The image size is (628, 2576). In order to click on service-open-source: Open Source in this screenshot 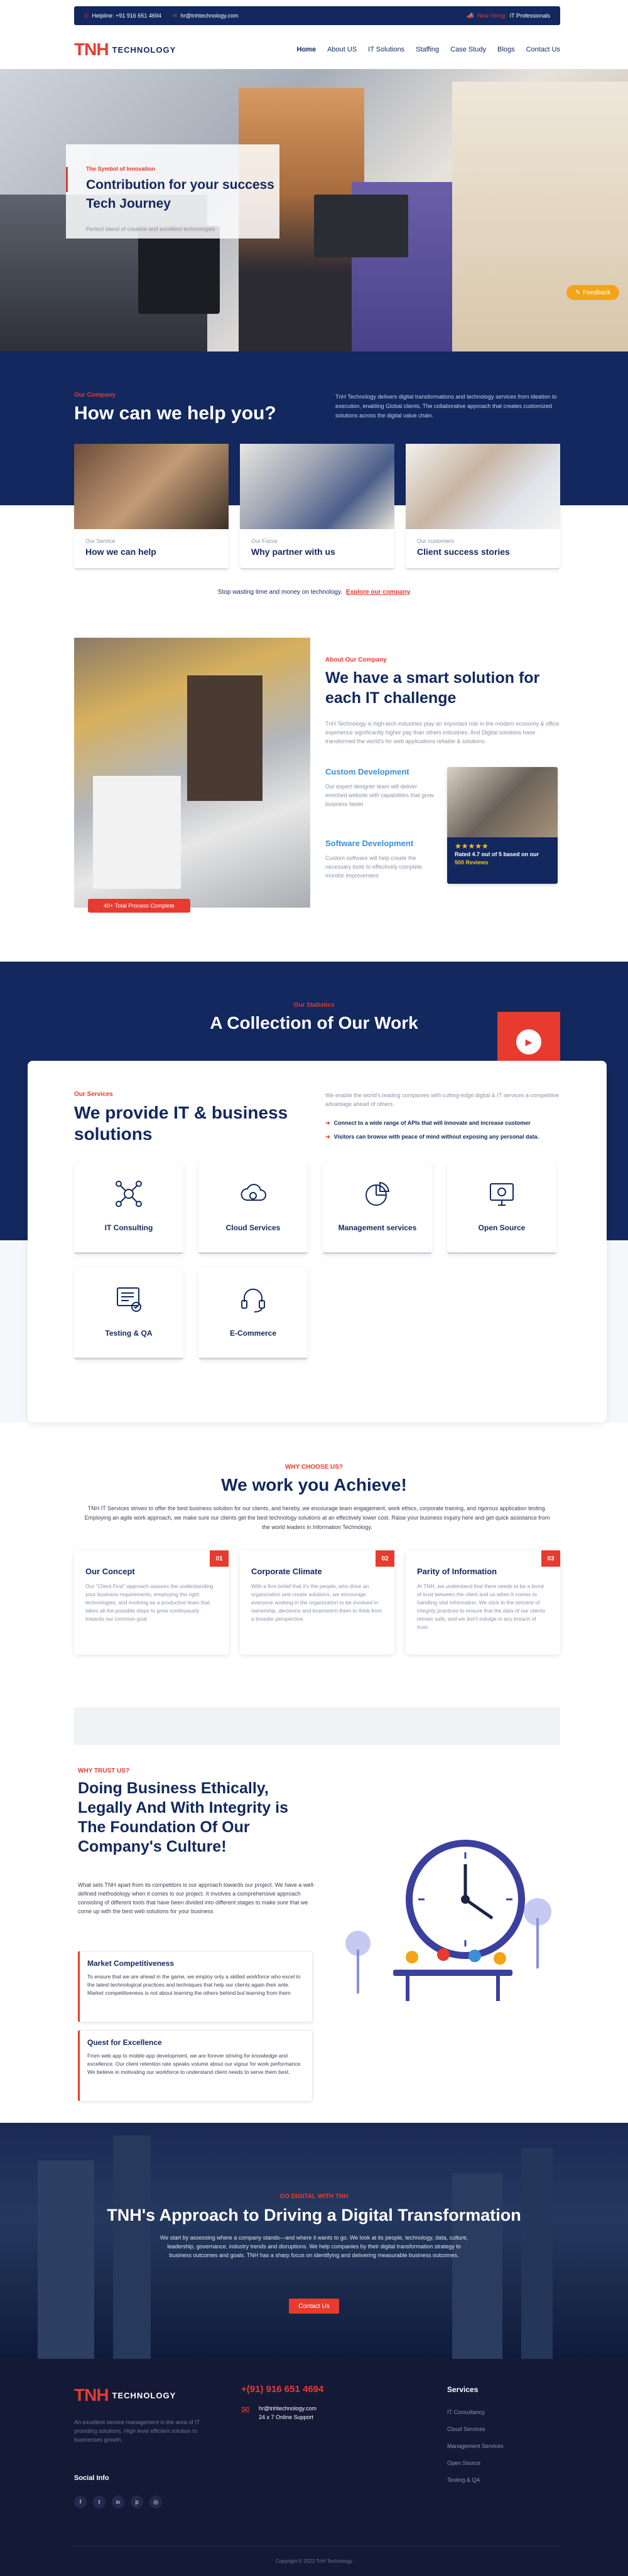, I will do `click(501, 1208)`.